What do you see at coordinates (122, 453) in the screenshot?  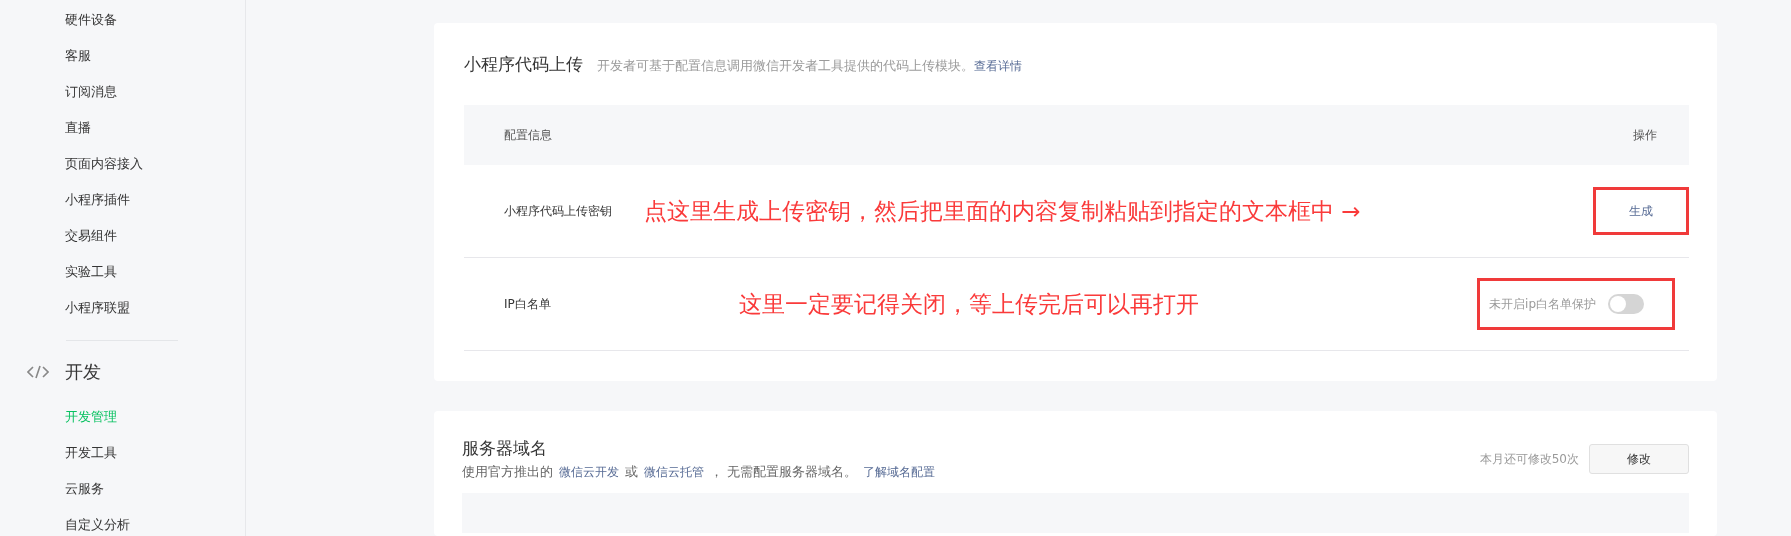 I see `sidebar-item: 开发工具` at bounding box center [122, 453].